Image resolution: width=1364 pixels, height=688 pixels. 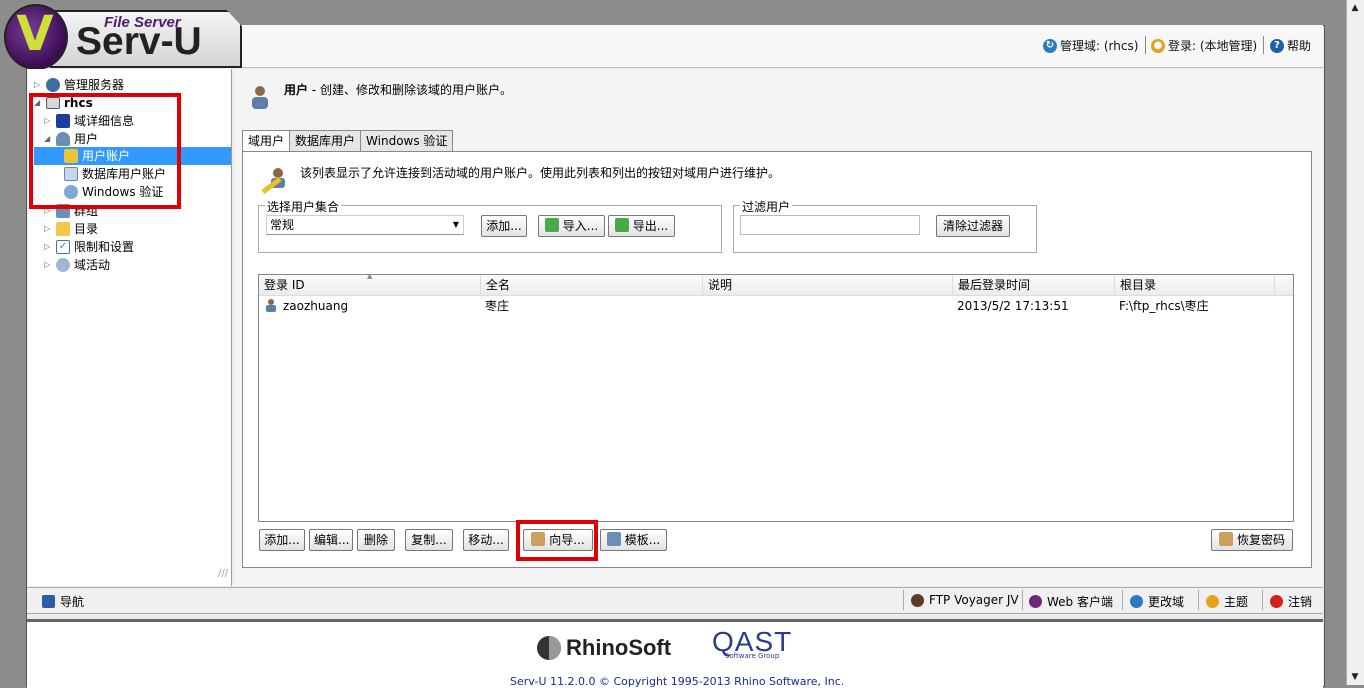 I want to click on server-icon, so click(x=53, y=85).